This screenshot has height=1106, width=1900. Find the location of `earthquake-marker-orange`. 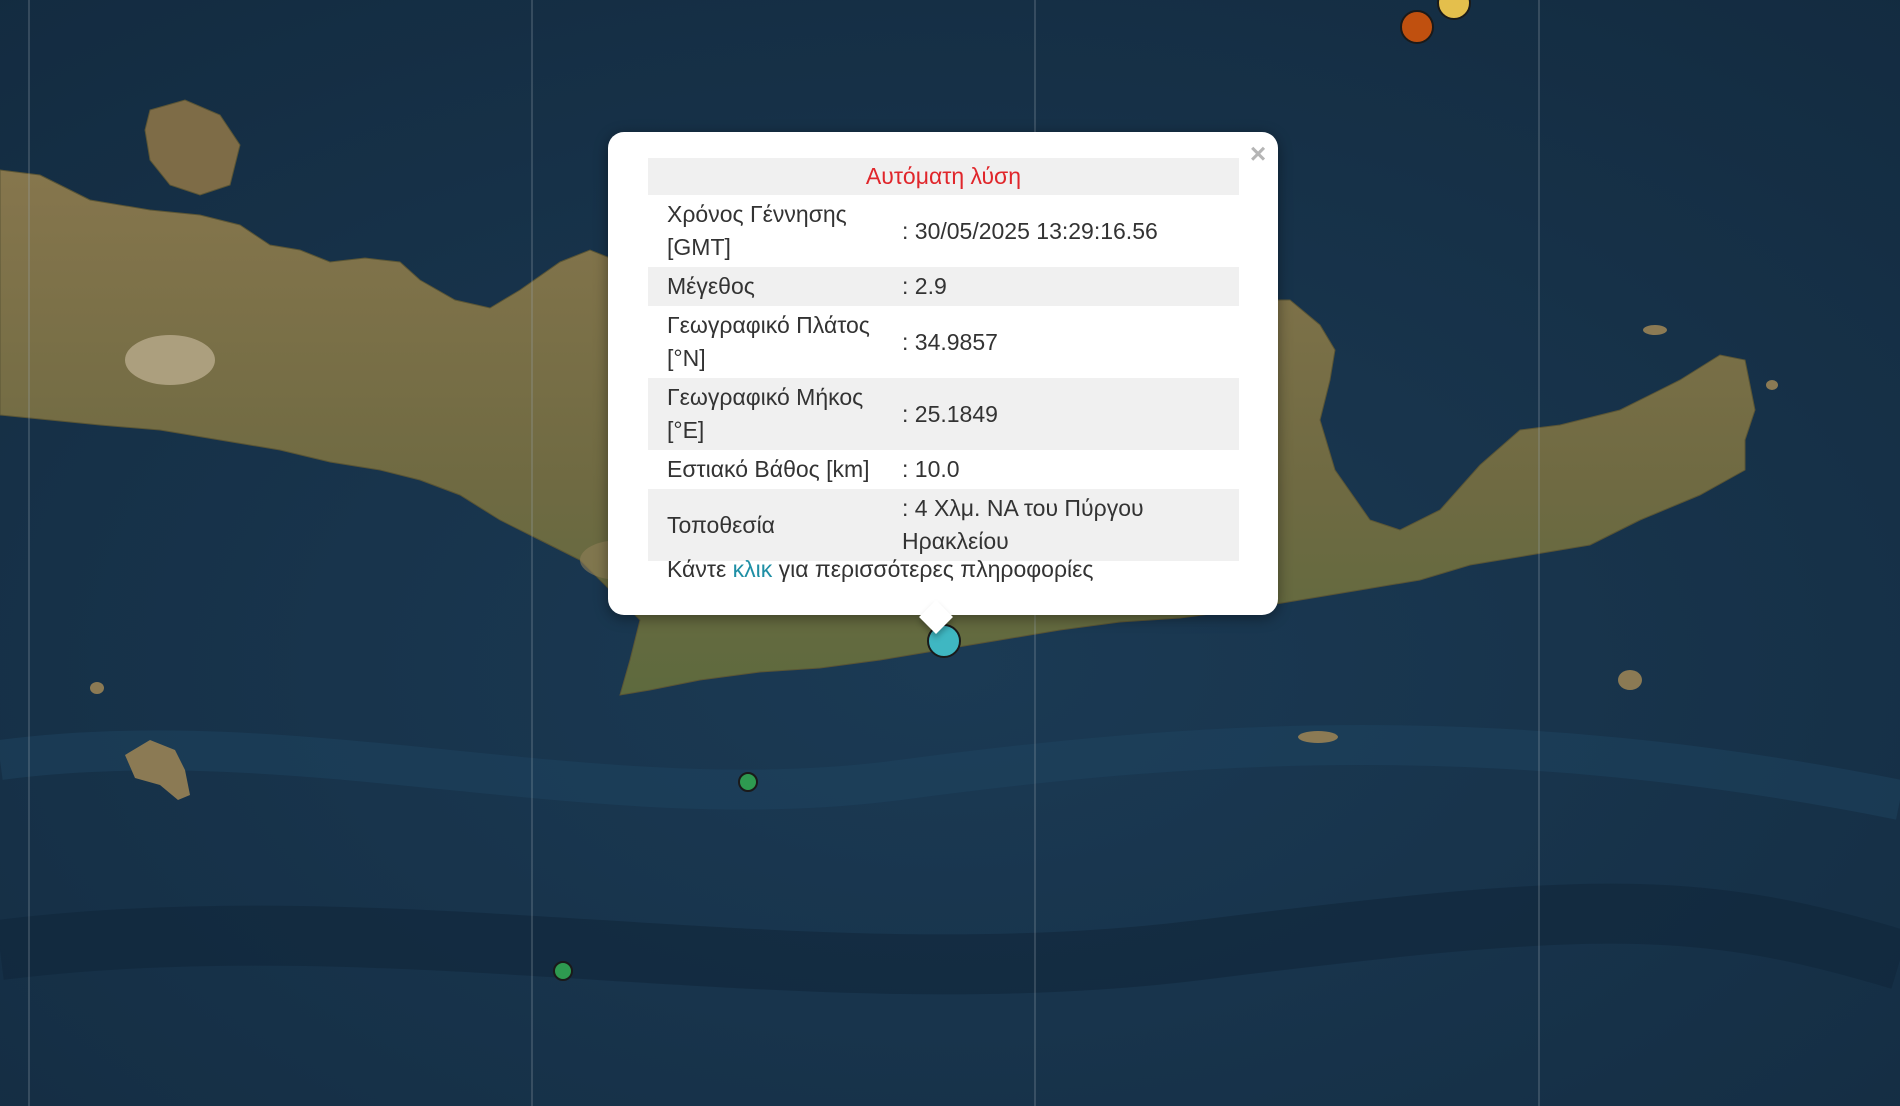

earthquake-marker-orange is located at coordinates (1417, 27).